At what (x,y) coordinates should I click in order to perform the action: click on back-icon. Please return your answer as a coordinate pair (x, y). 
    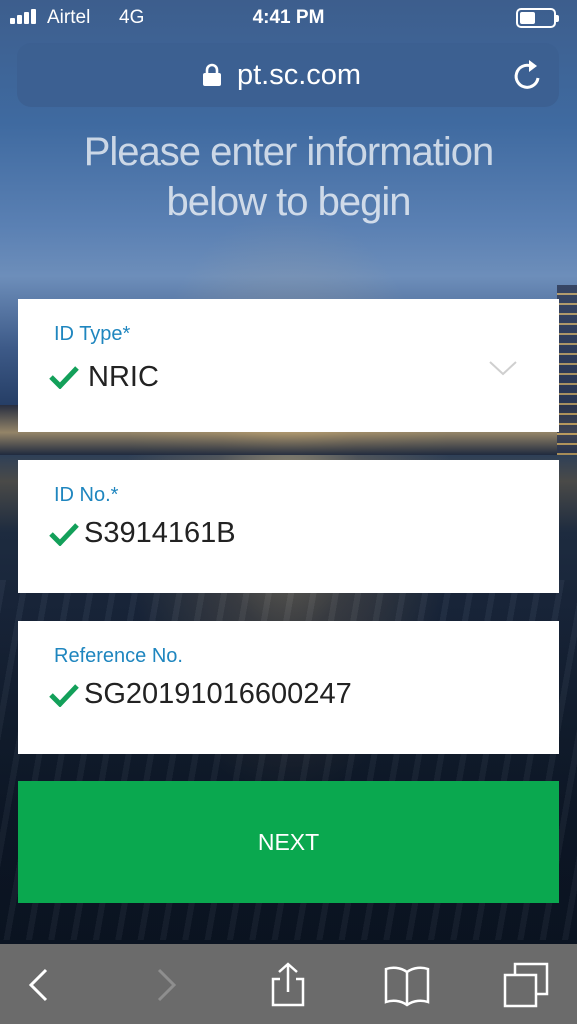
    Looking at the image, I should click on (40, 985).